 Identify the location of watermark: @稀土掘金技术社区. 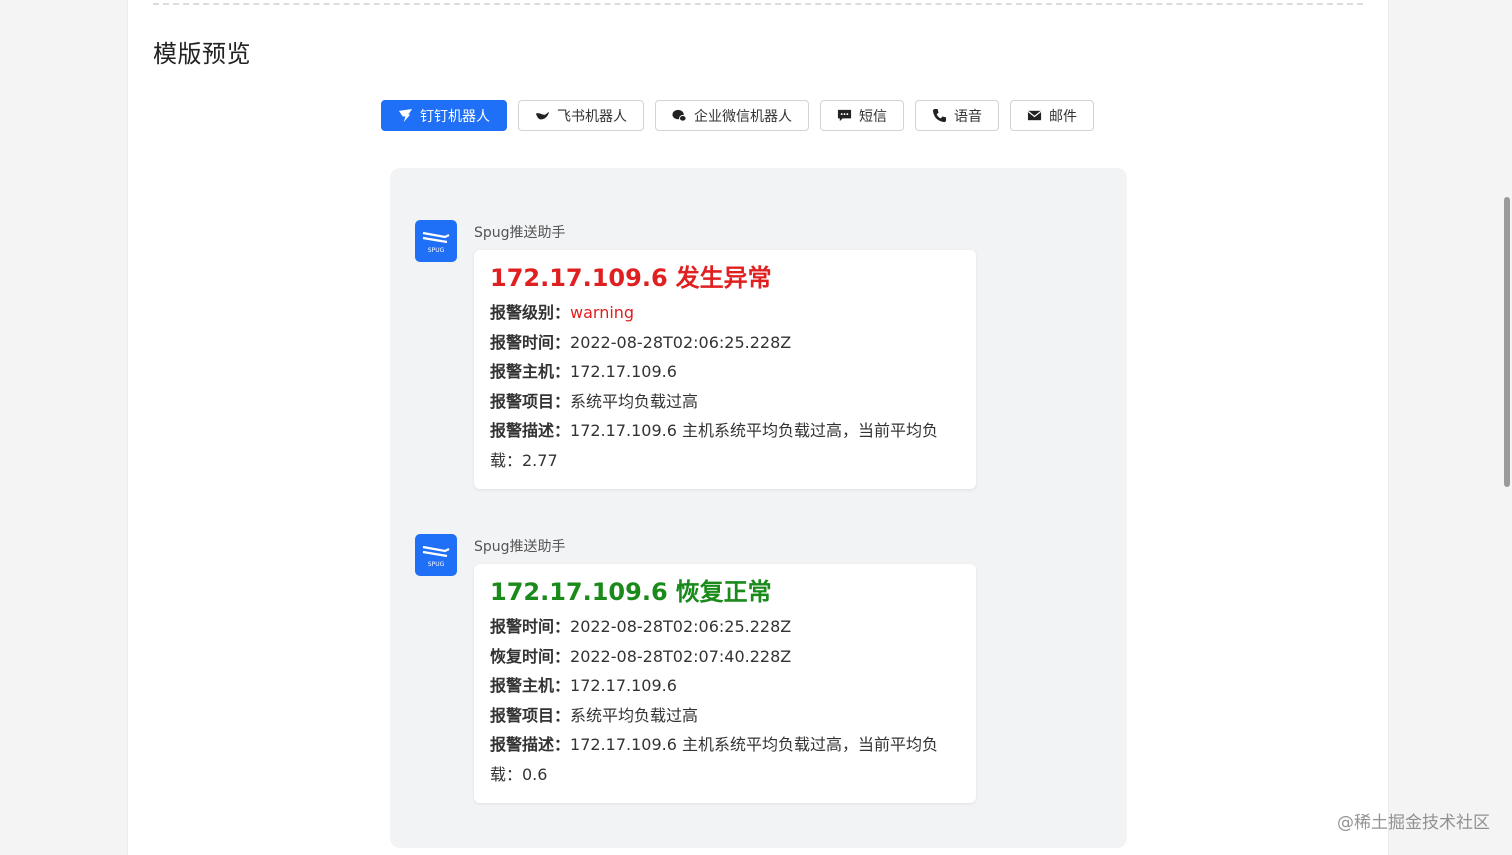
(1413, 823).